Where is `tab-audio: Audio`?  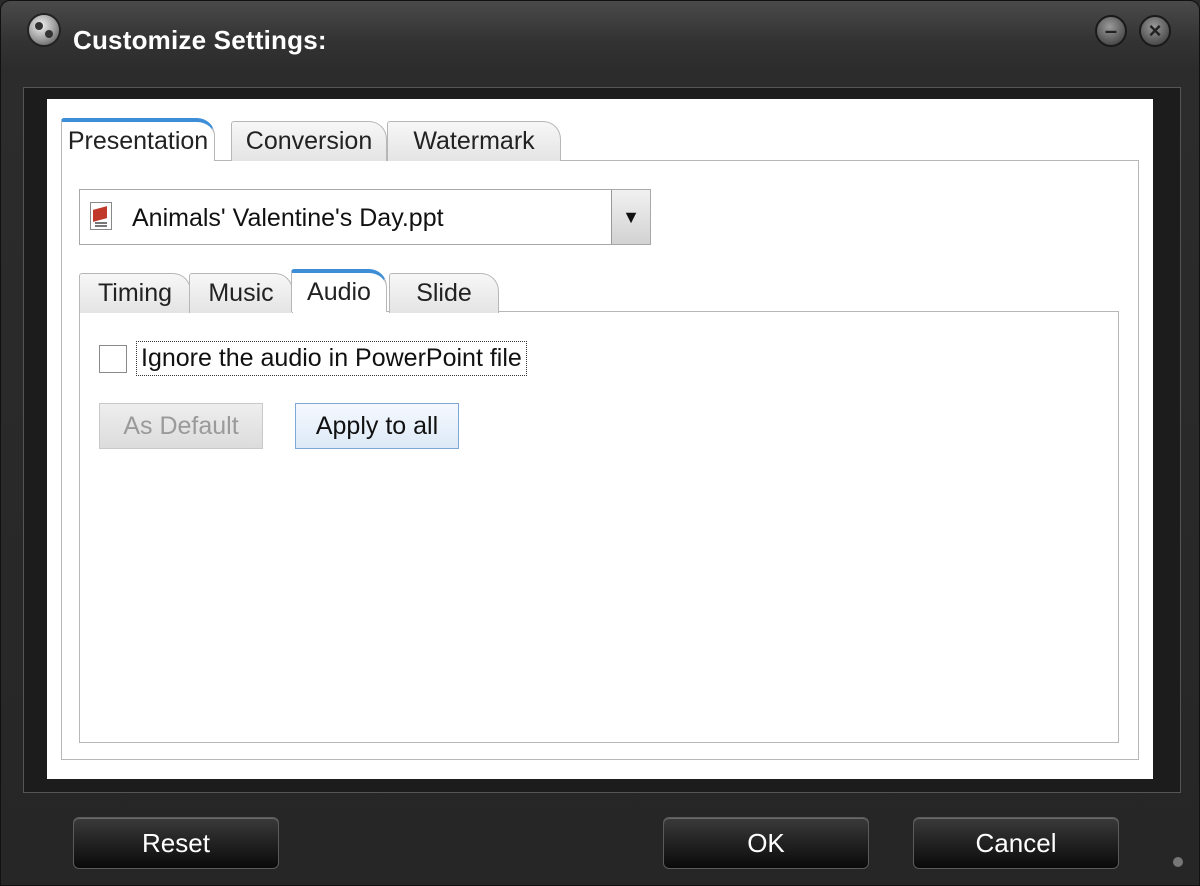 tab-audio: Audio is located at coordinates (339, 290).